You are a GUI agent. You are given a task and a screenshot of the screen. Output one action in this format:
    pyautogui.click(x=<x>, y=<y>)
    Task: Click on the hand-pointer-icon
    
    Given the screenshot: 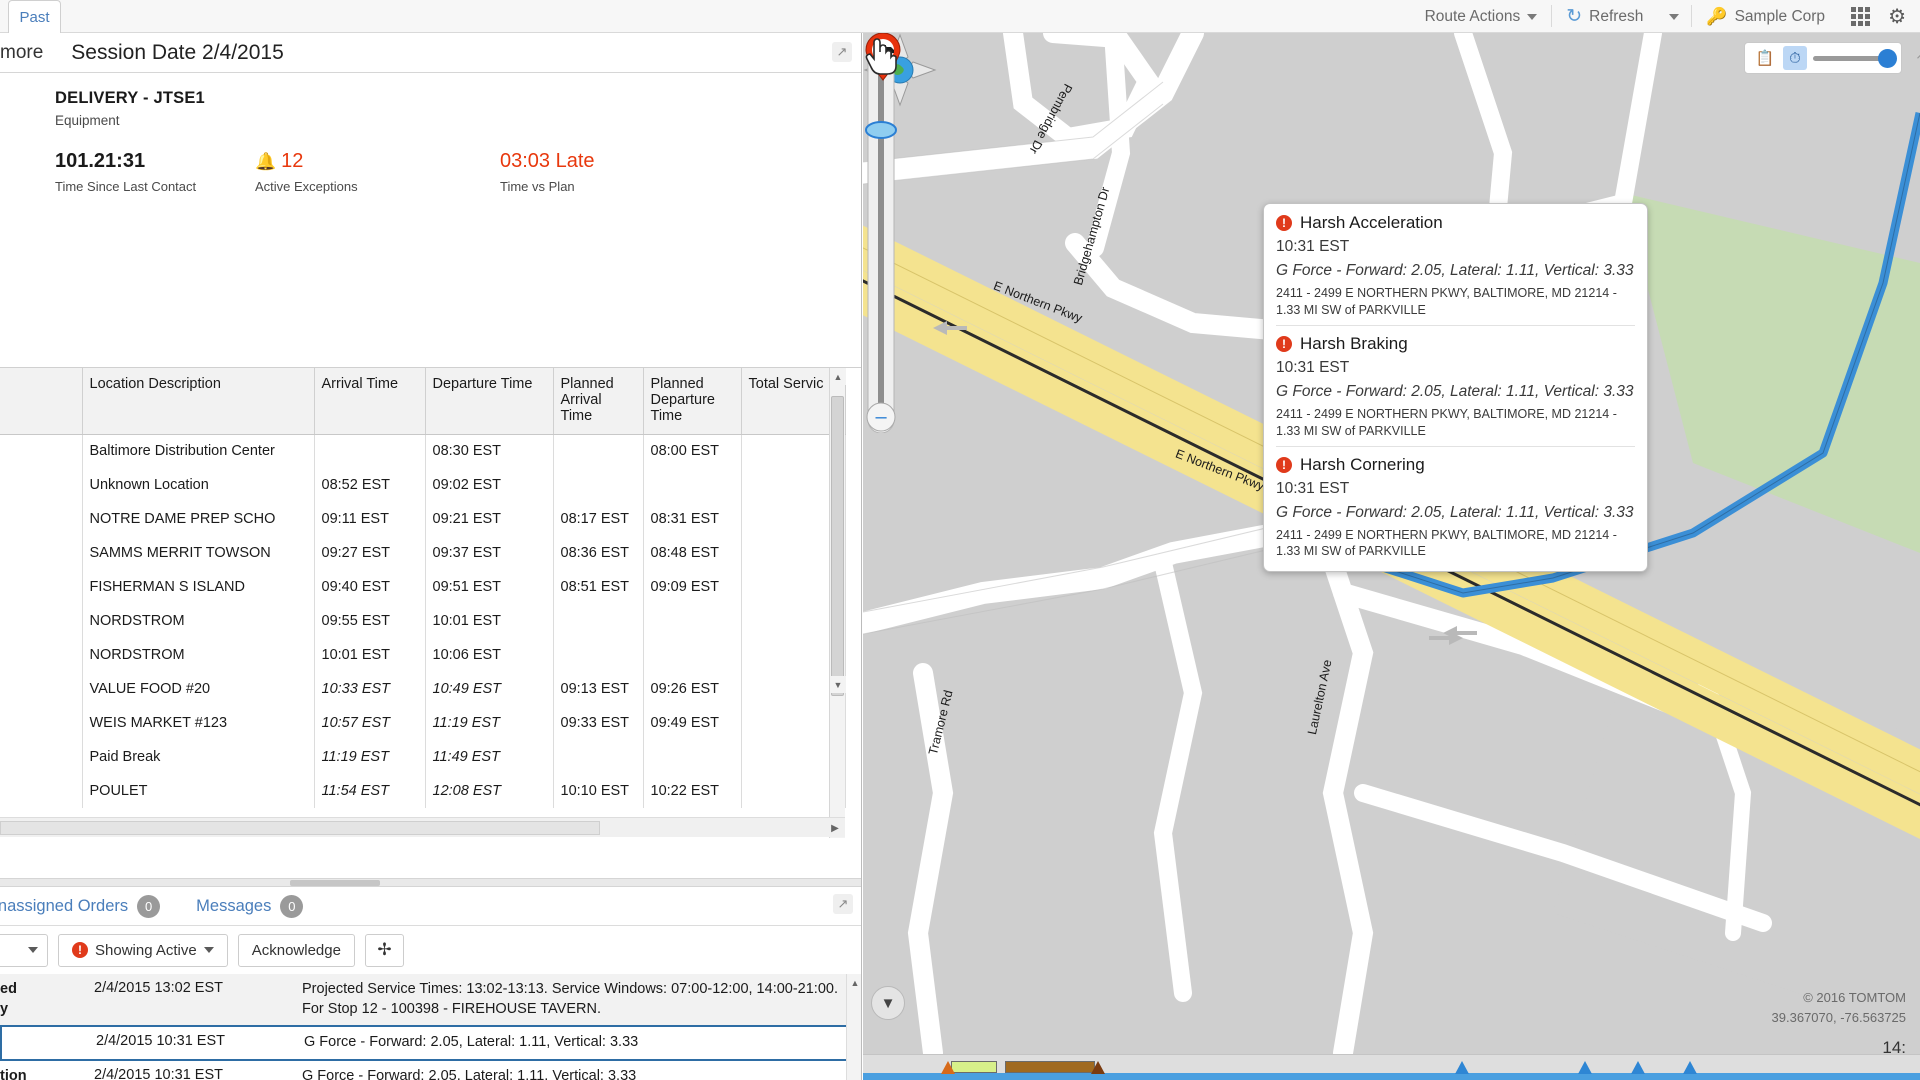 What is the action you would take?
    pyautogui.click(x=881, y=56)
    